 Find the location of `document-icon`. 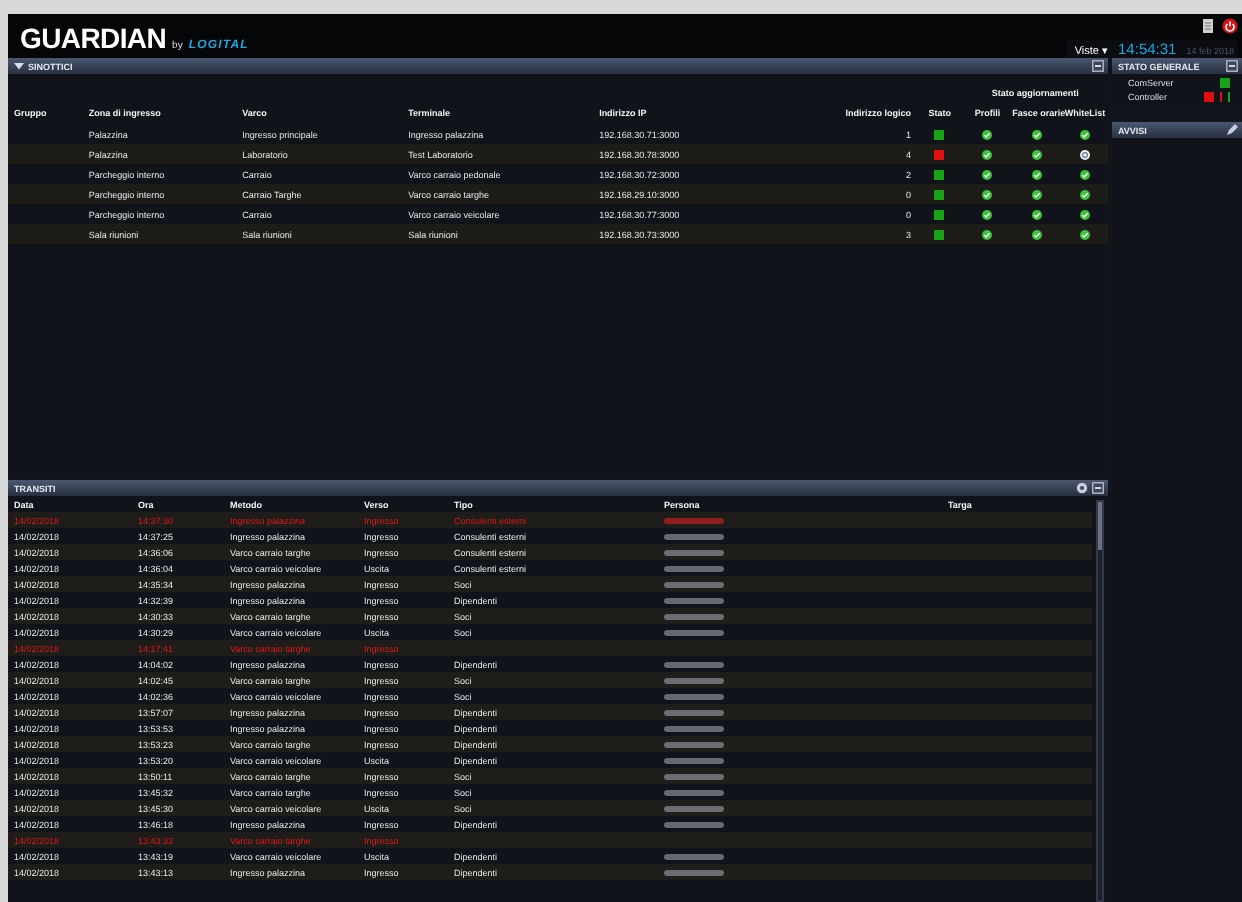

document-icon is located at coordinates (1208, 26).